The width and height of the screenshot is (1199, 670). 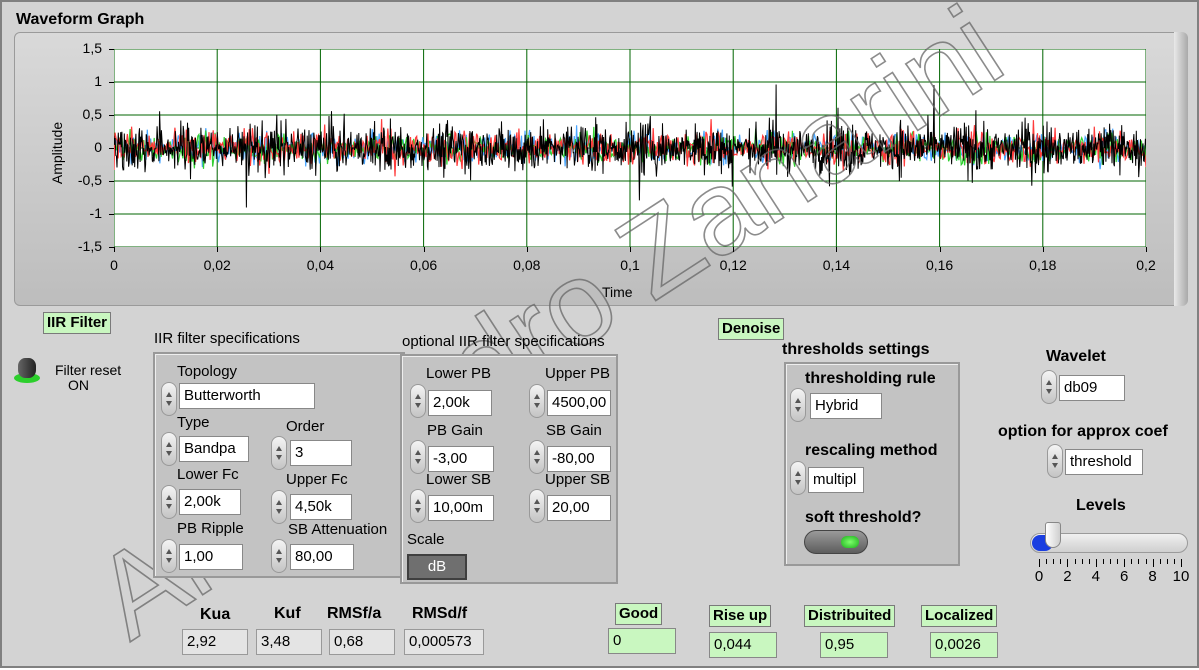 I want to click on soft-threshold-toggle, so click(x=836, y=542).